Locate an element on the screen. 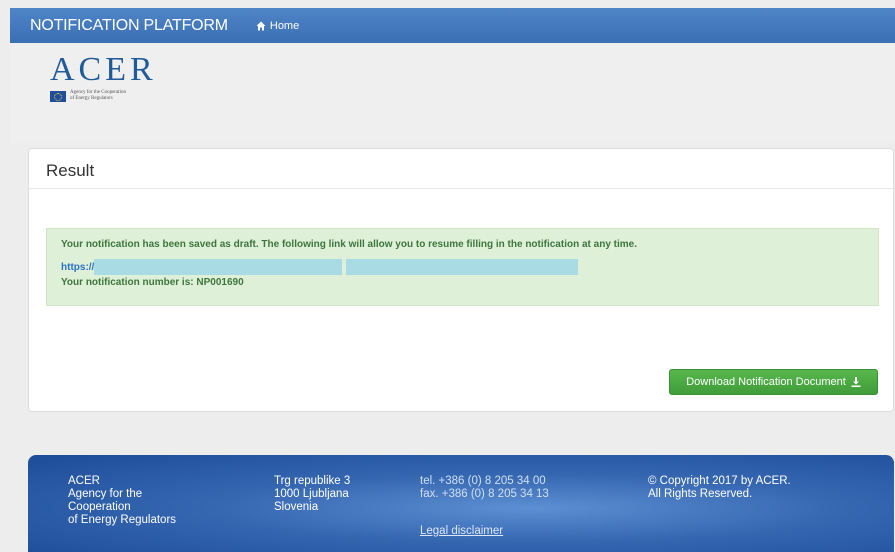 The width and height of the screenshot is (895, 552). platform-brand: NOTIFICATION PLATFORM is located at coordinates (129, 26).